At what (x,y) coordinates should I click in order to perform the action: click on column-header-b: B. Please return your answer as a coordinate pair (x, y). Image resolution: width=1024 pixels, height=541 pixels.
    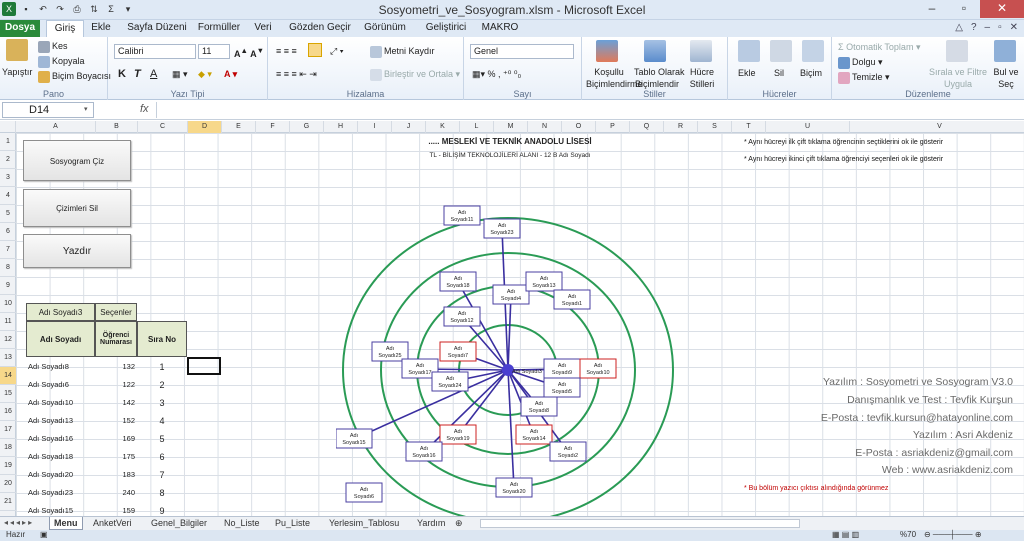
    Looking at the image, I should click on (117, 127).